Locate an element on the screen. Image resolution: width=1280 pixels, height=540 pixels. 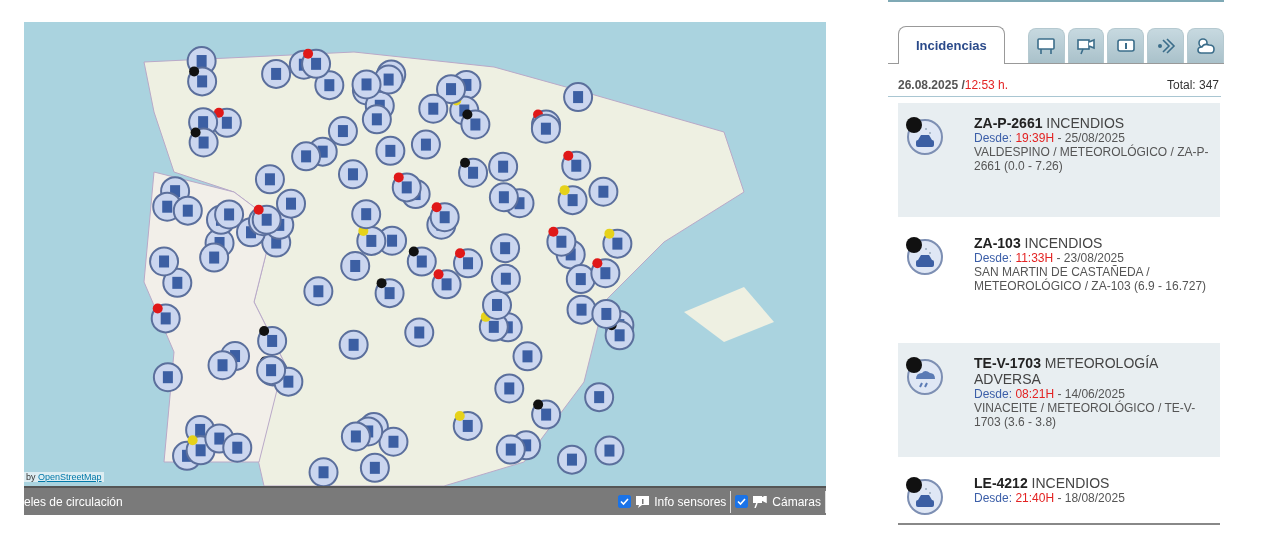
incident-location: SAN MARTIN DE CASTAÑEDA / METEOROLÓGICO / ZA-103 (6.9 - 16.727) is located at coordinates (1091, 279).